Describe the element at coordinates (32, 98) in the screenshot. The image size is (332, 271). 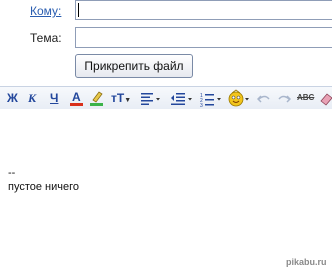
I see `italic-button: К` at that location.